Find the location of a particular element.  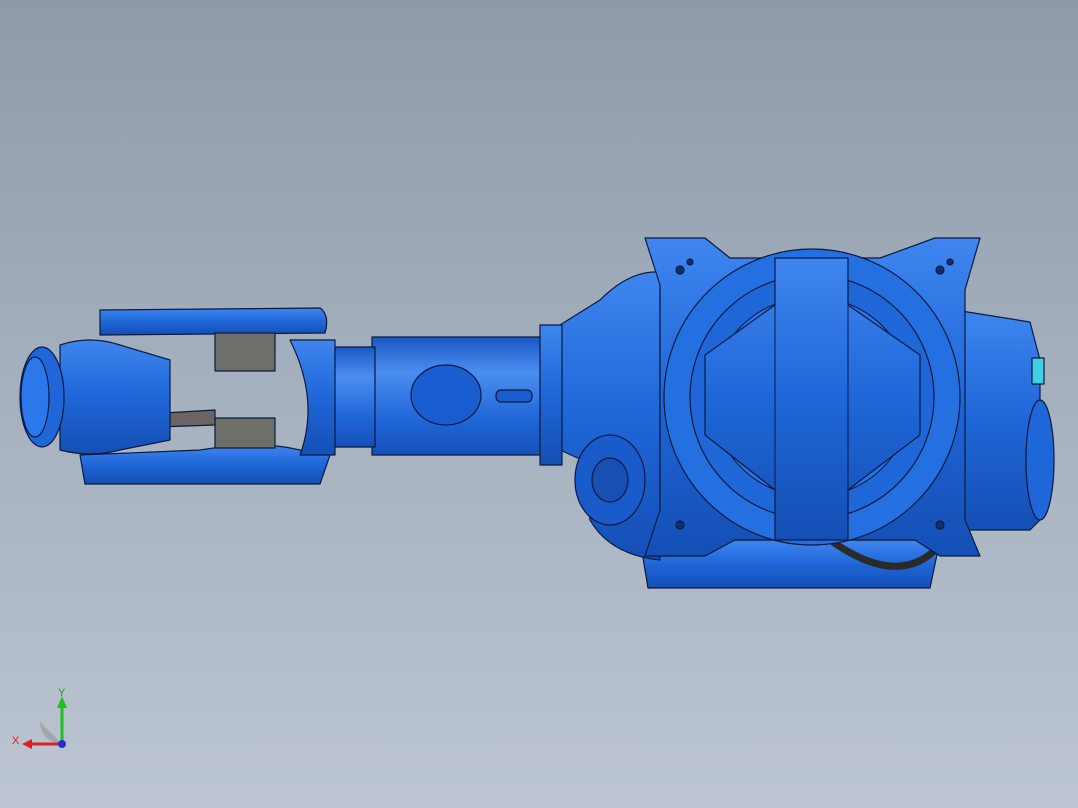

wrist is located at coordinates (115, 397).